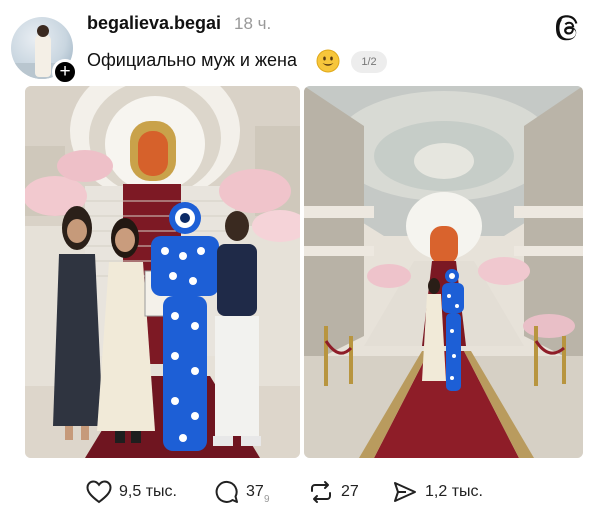  What do you see at coordinates (300, 492) in the screenshot?
I see `post-actions-bar: 9,5 тыс. 37 27 1,2 тыс.` at bounding box center [300, 492].